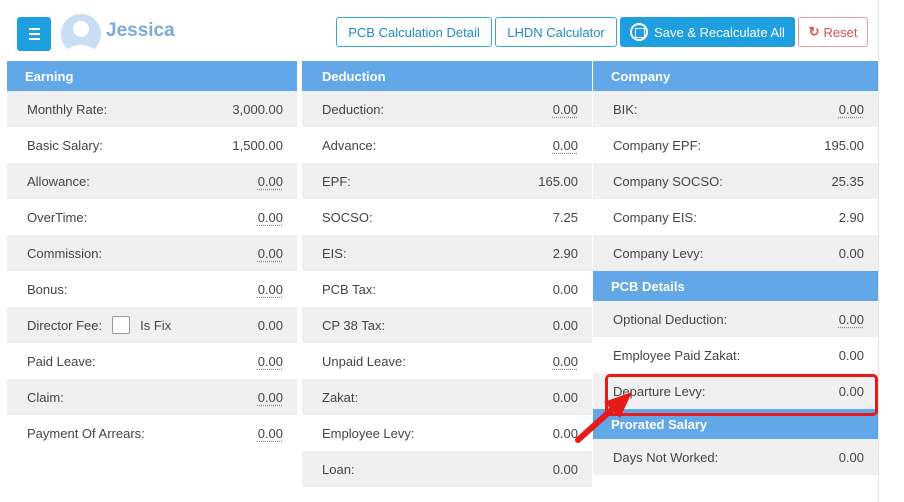 This screenshot has width=904, height=502. I want to click on pcb-row-employee-paid-zakat: Employee Paid Zakat: 0.00, so click(735, 355).